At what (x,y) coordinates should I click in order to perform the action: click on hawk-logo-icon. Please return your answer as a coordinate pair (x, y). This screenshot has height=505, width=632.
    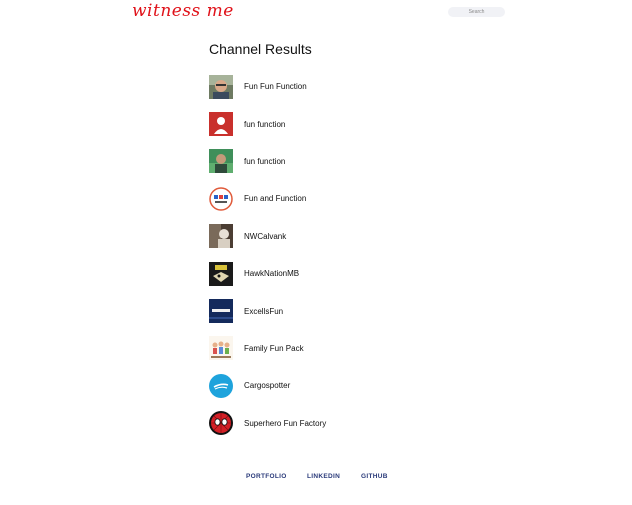
    Looking at the image, I should click on (221, 273).